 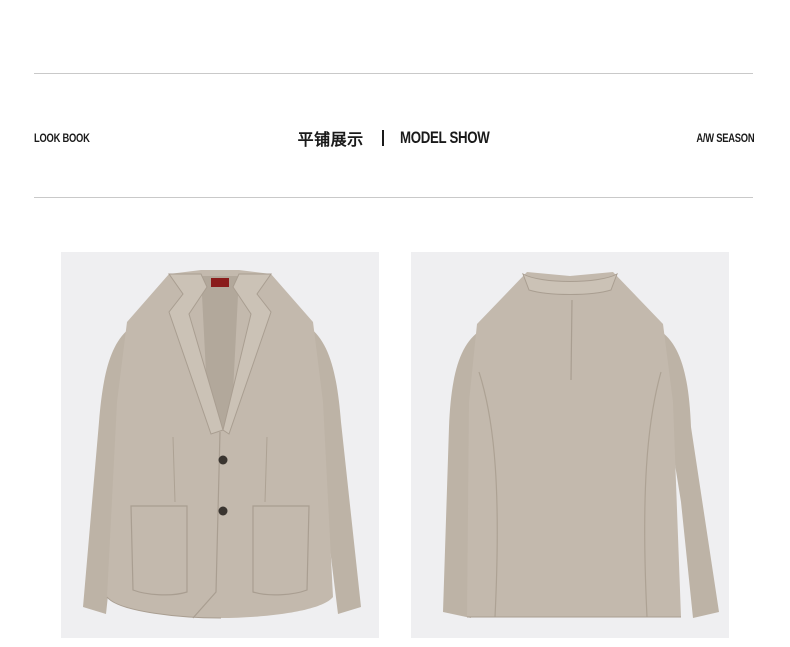 I want to click on season-label: A/W SEASON, so click(x=725, y=138).